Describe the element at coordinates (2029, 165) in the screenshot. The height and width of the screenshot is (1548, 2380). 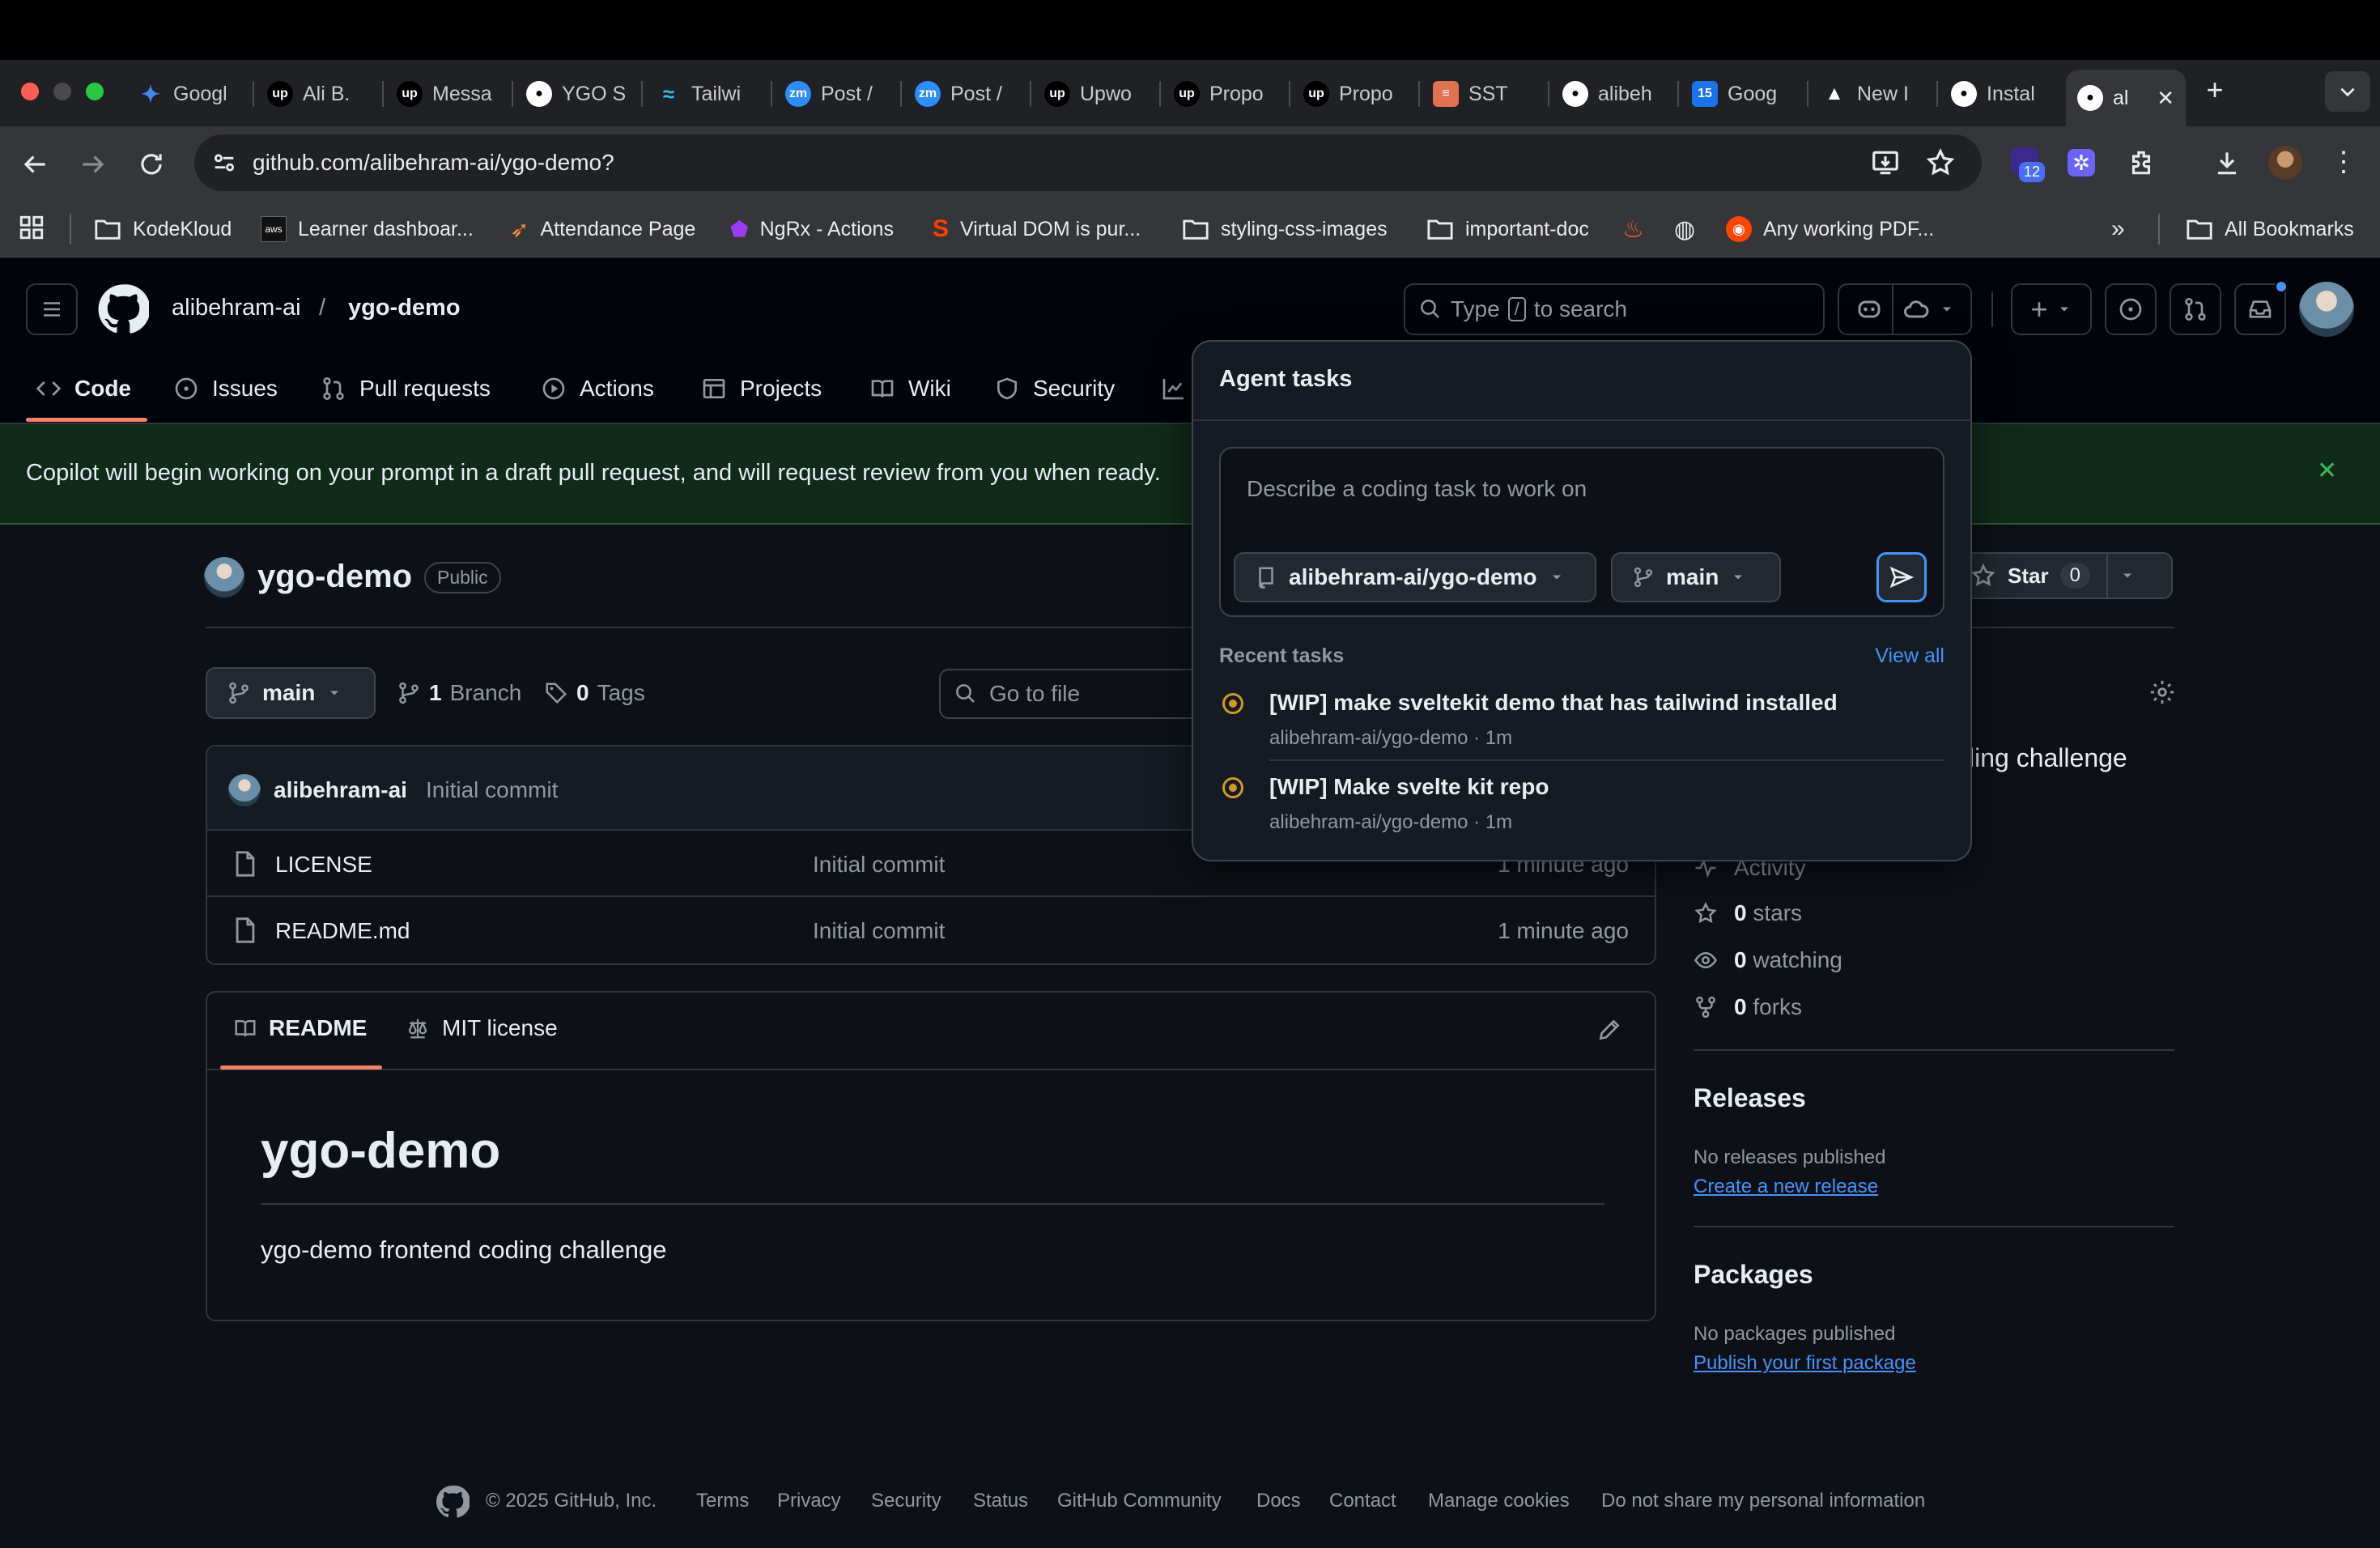
I see `extension-icon: 12` at that location.